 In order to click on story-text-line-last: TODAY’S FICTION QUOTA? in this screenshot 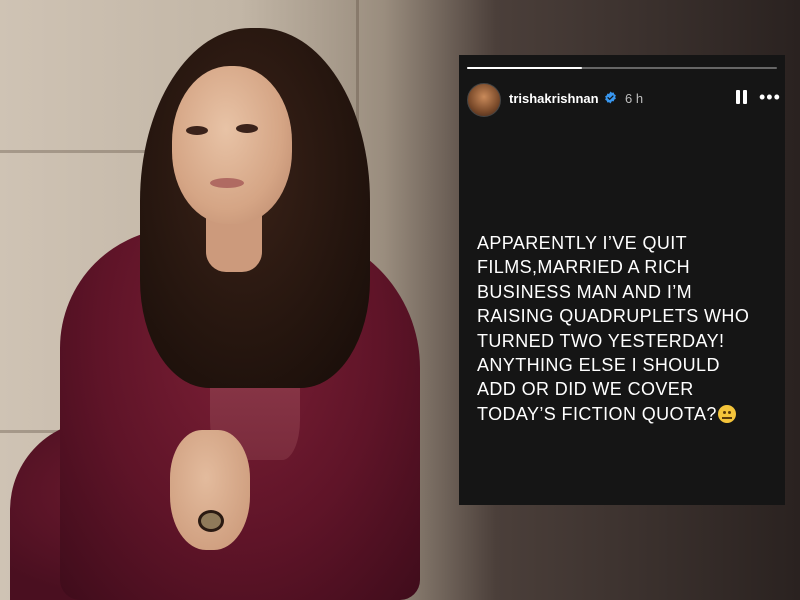, I will do `click(627, 414)`.